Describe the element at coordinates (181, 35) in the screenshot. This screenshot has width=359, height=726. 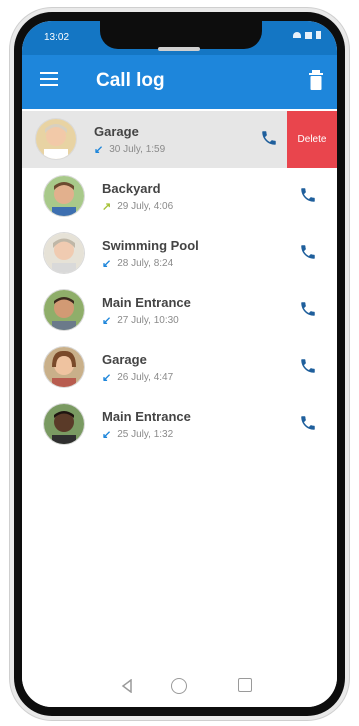
I see `camera-notch` at that location.